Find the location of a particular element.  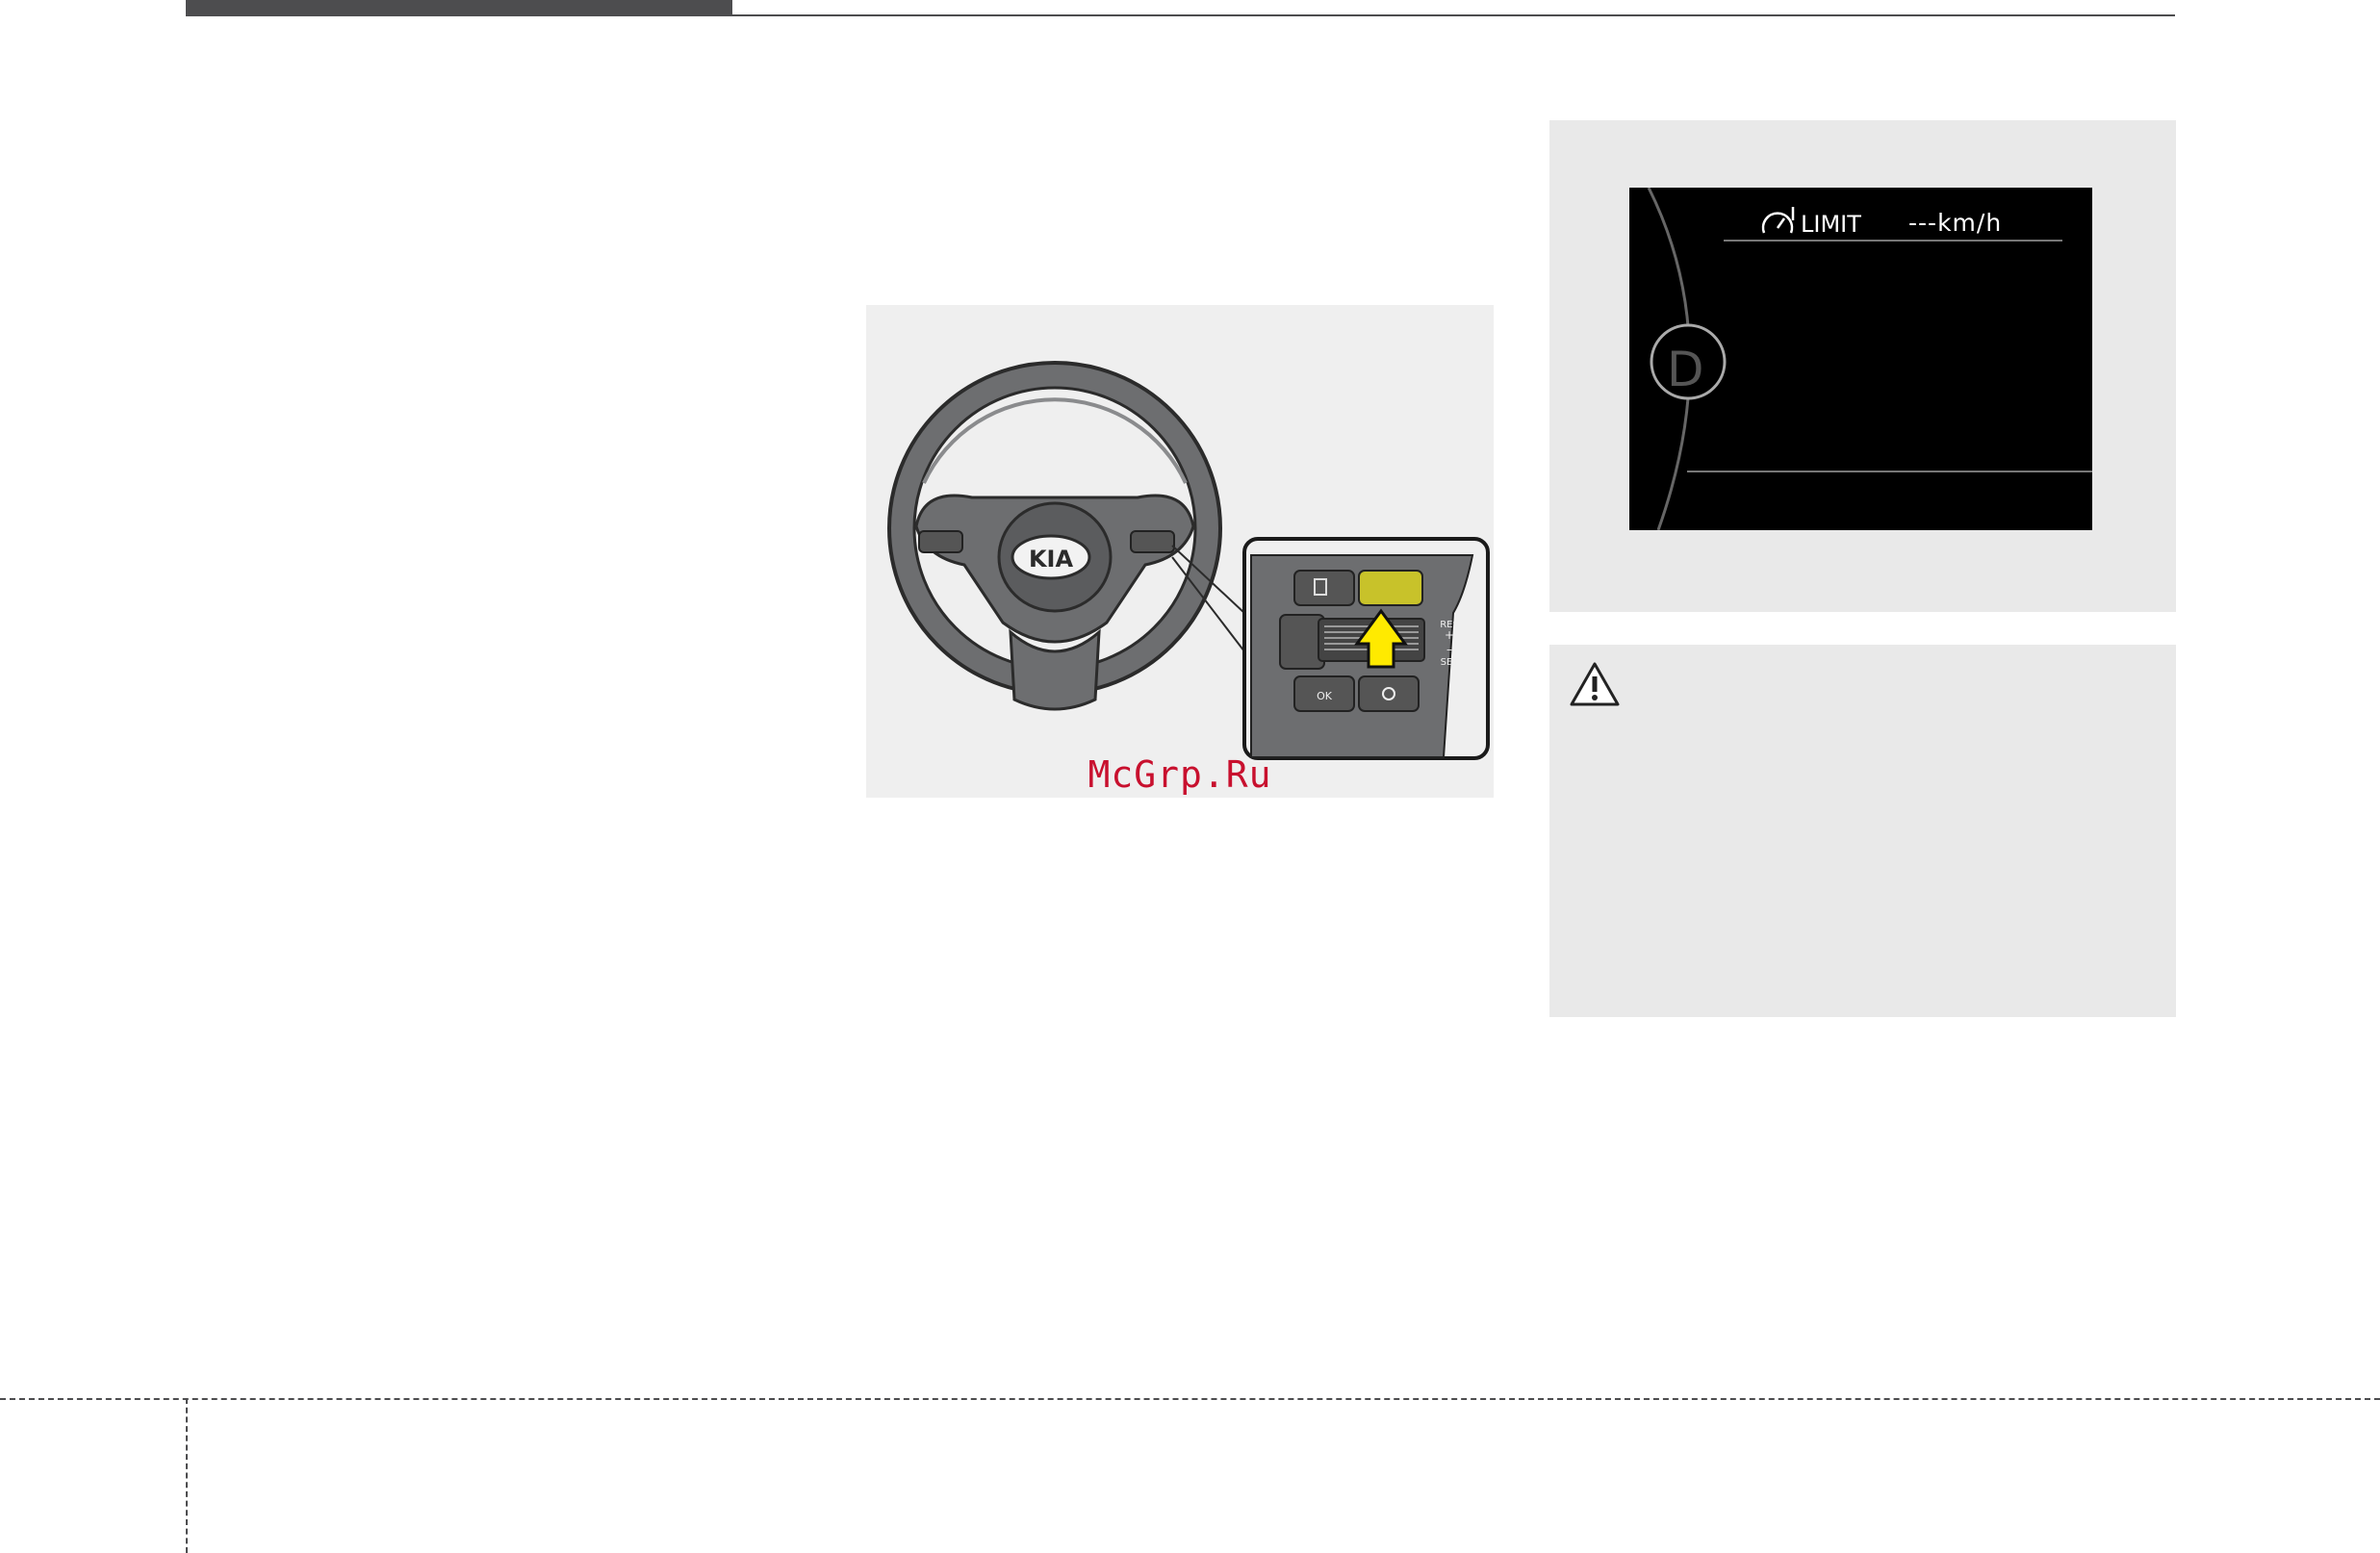

switch-inset: OK RES + – SET is located at coordinates (1366, 648).